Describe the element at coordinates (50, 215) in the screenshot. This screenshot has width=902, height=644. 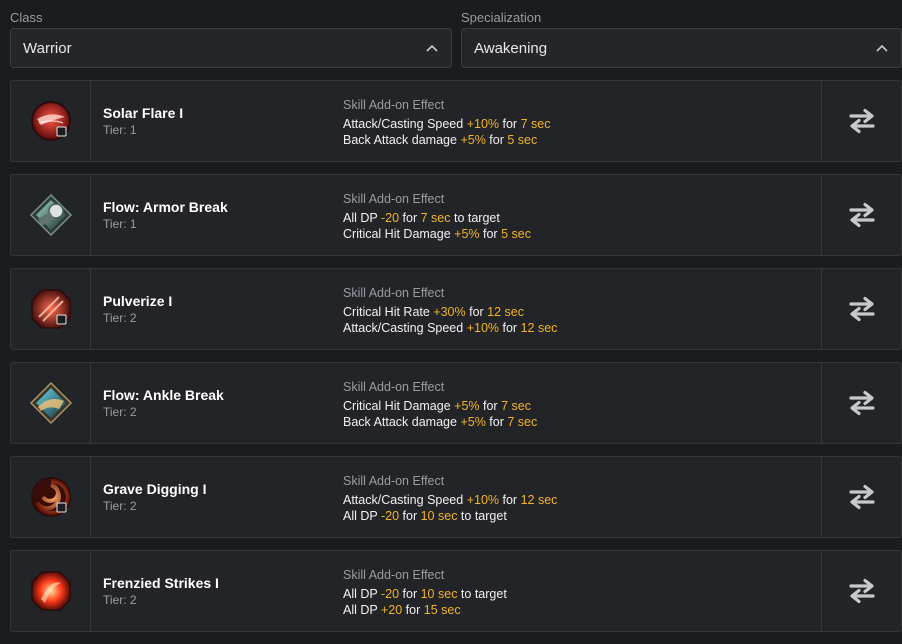
I see `armor-break-icon` at that location.